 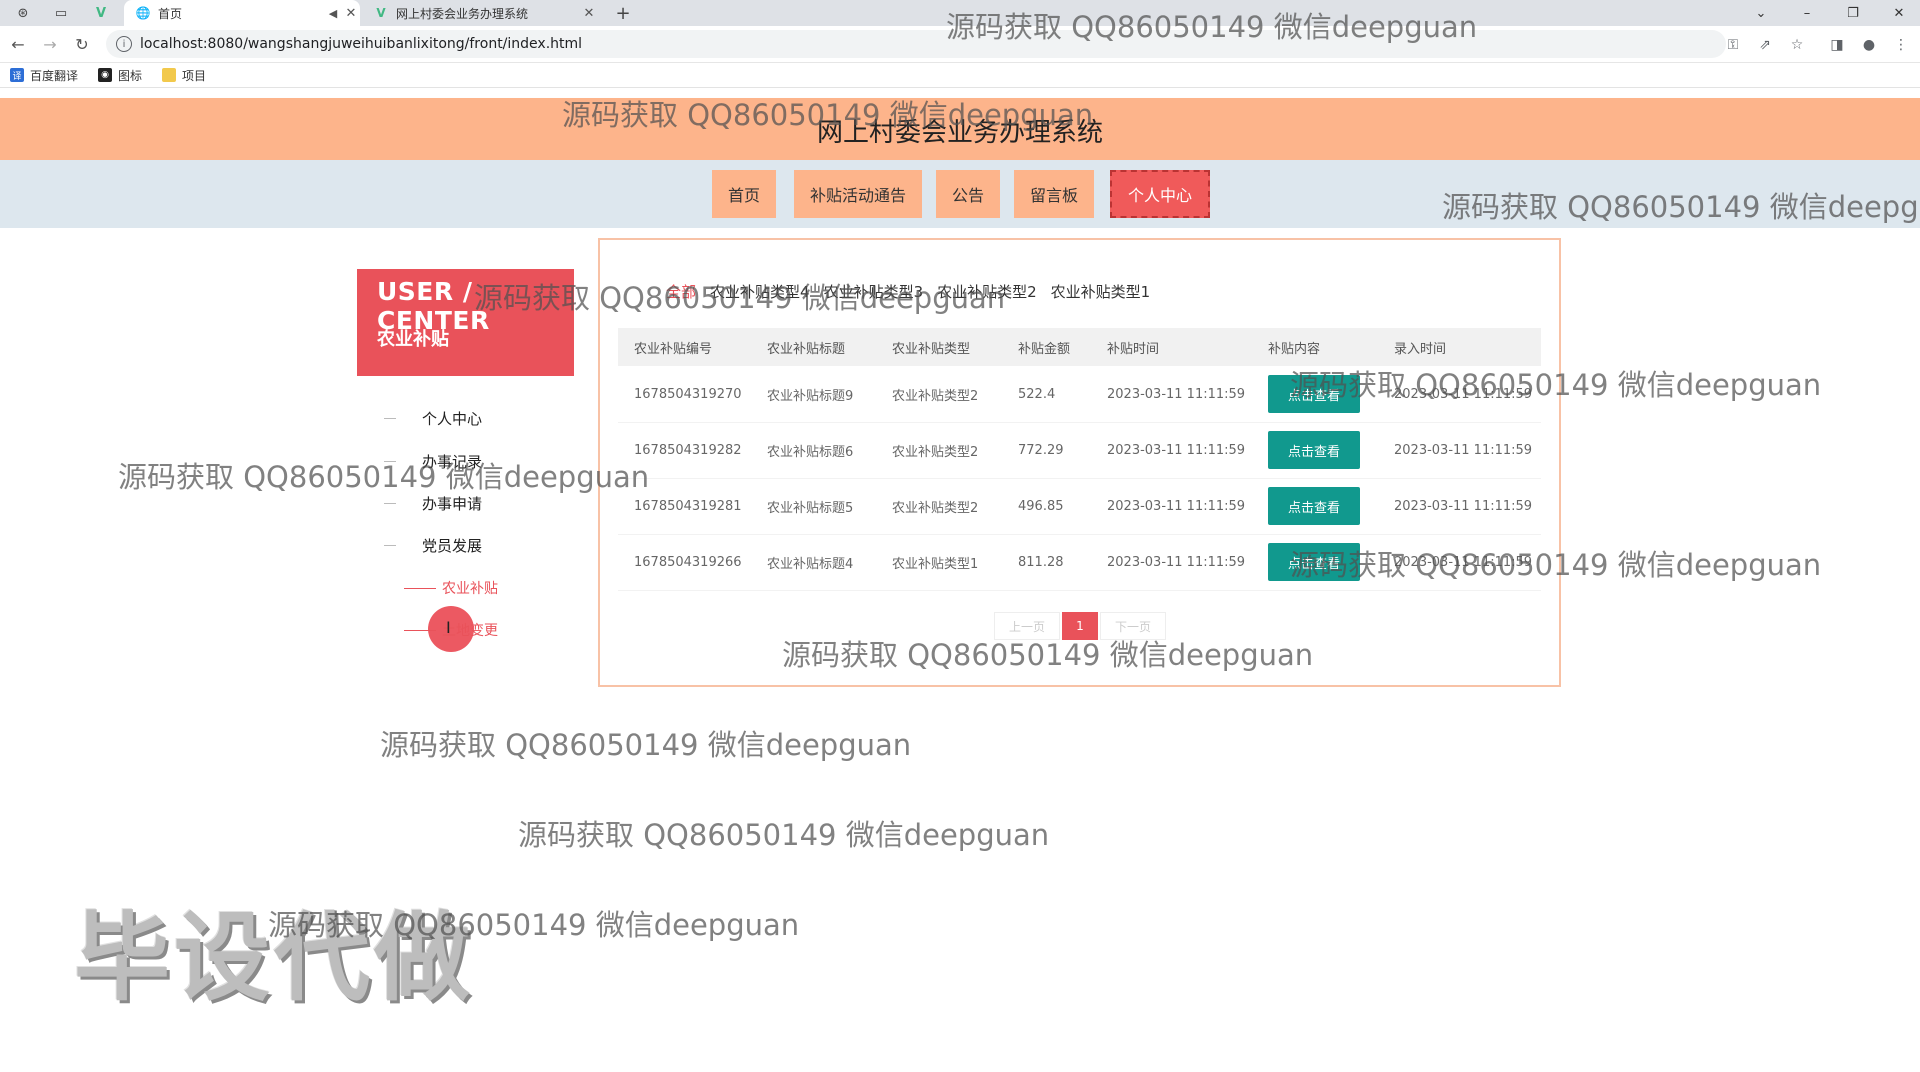 I want to click on tab-group-icon: ▭, so click(x=61, y=13).